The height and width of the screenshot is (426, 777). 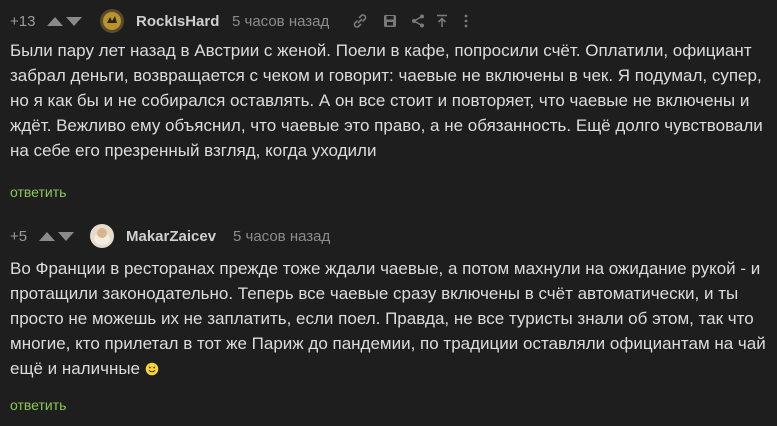 I want to click on author-name: MakarZaicev, so click(x=171, y=236).